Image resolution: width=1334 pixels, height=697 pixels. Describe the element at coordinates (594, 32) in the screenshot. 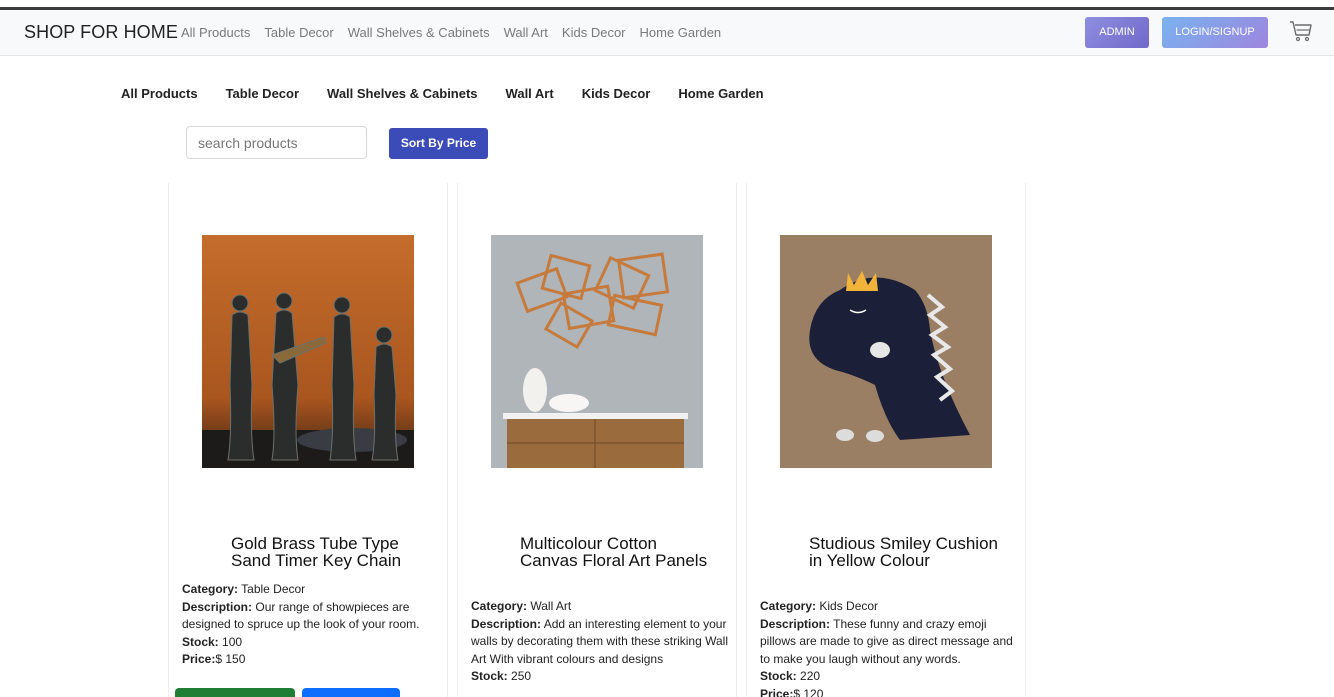

I see `nav-link-kids-decor: Kids Decor` at that location.